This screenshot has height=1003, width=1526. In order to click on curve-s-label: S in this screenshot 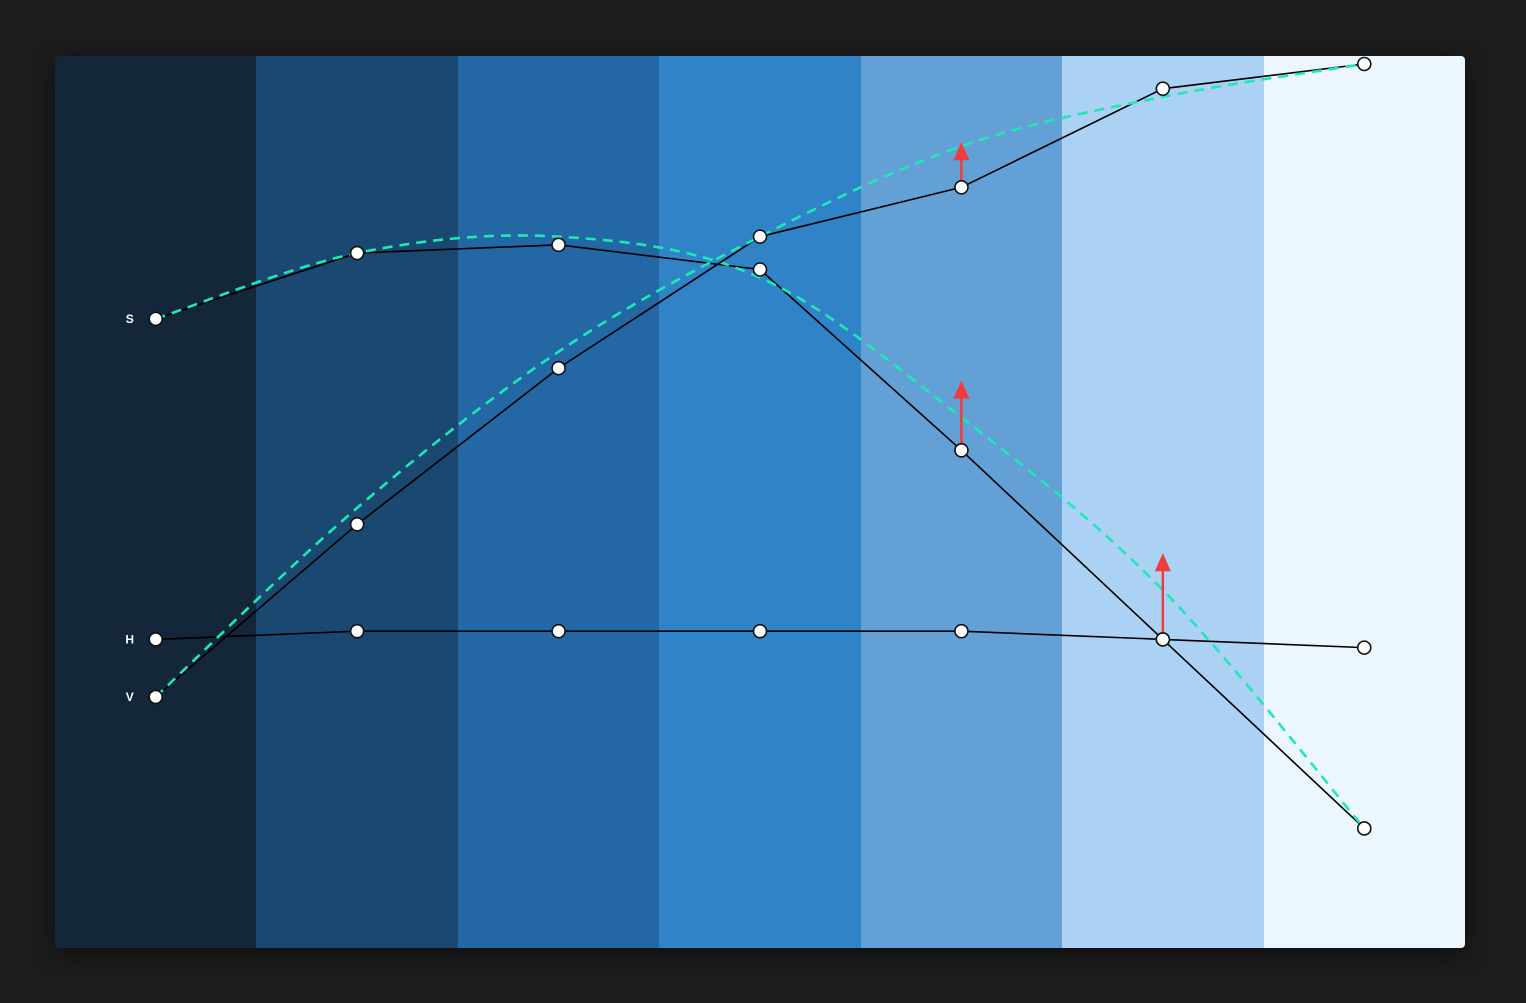, I will do `click(130, 319)`.